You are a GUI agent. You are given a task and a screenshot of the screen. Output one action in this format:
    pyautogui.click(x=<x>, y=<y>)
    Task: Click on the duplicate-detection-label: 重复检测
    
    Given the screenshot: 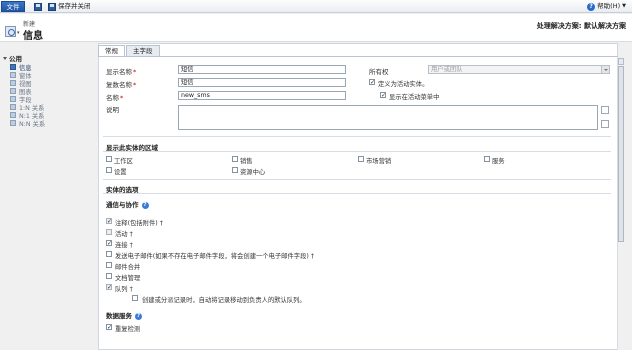 What is the action you would take?
    pyautogui.click(x=128, y=329)
    